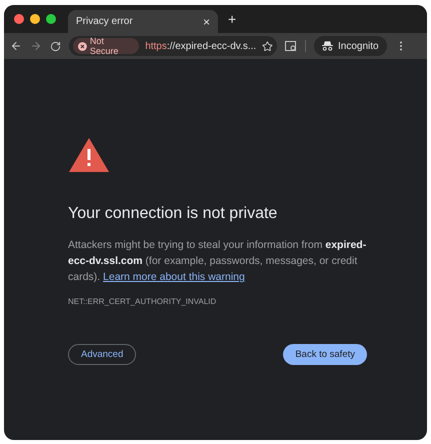 The height and width of the screenshot is (444, 431). I want to click on new-tab-button: +, so click(232, 19).